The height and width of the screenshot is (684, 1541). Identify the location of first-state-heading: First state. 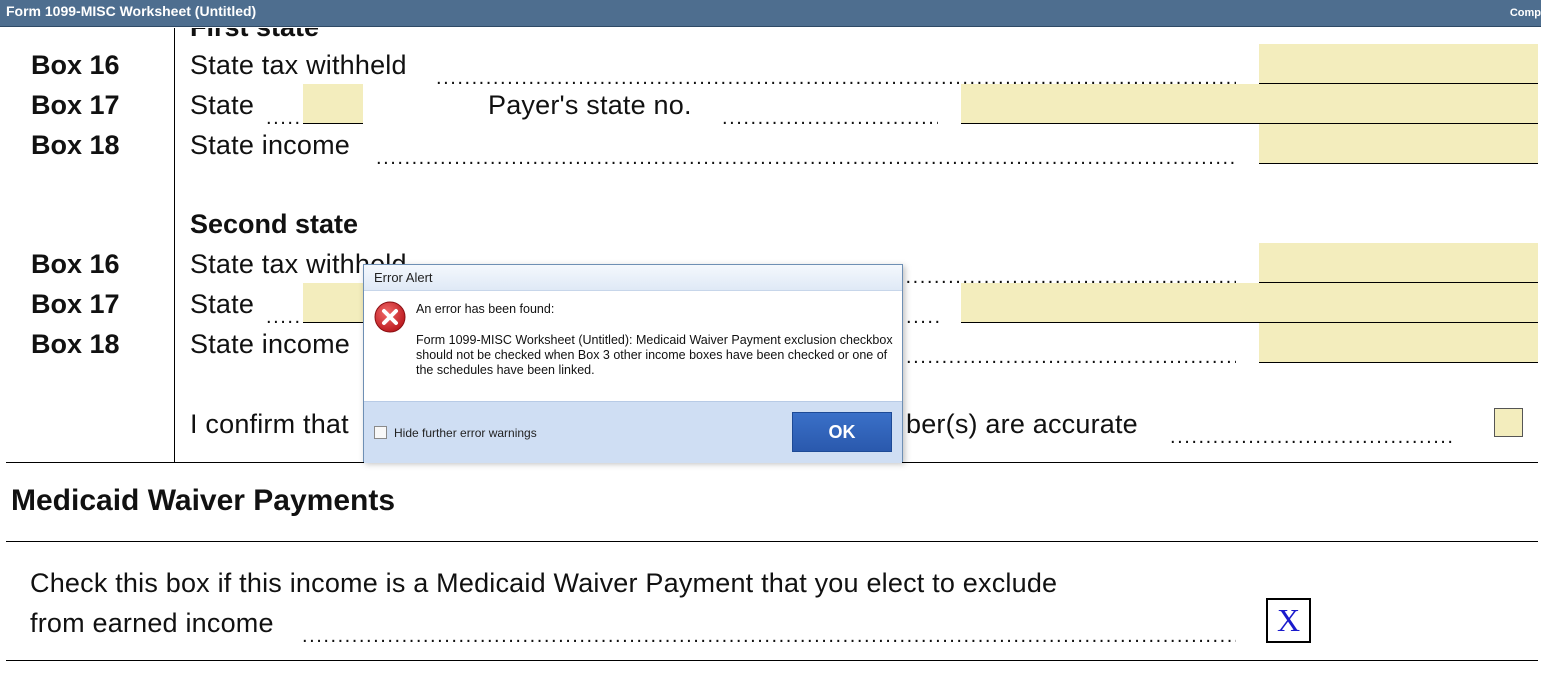
(254, 35).